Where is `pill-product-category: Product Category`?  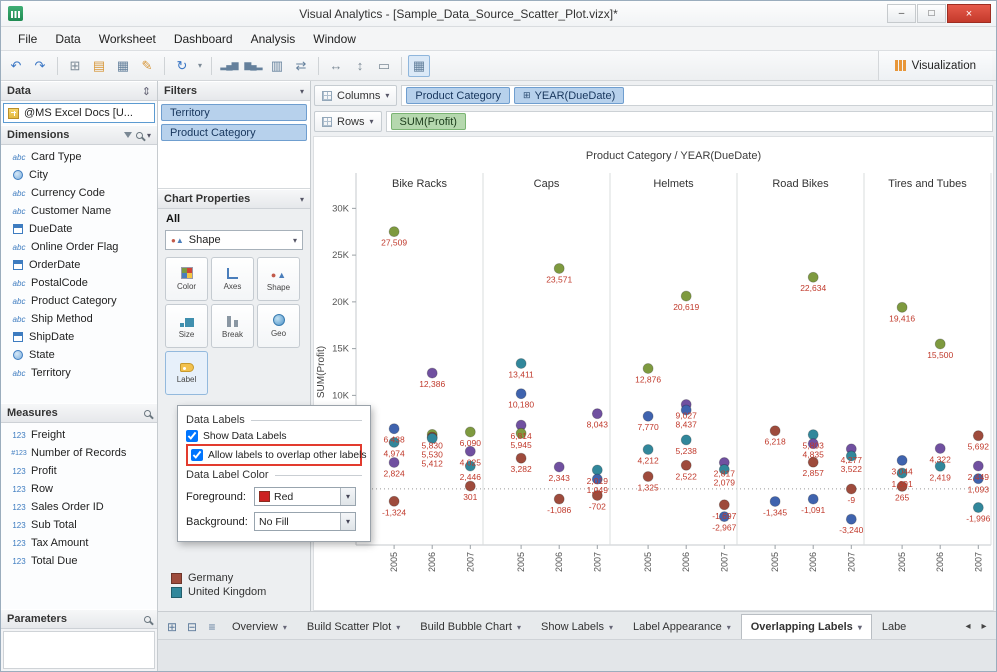
pill-product-category: Product Category is located at coordinates (458, 95).